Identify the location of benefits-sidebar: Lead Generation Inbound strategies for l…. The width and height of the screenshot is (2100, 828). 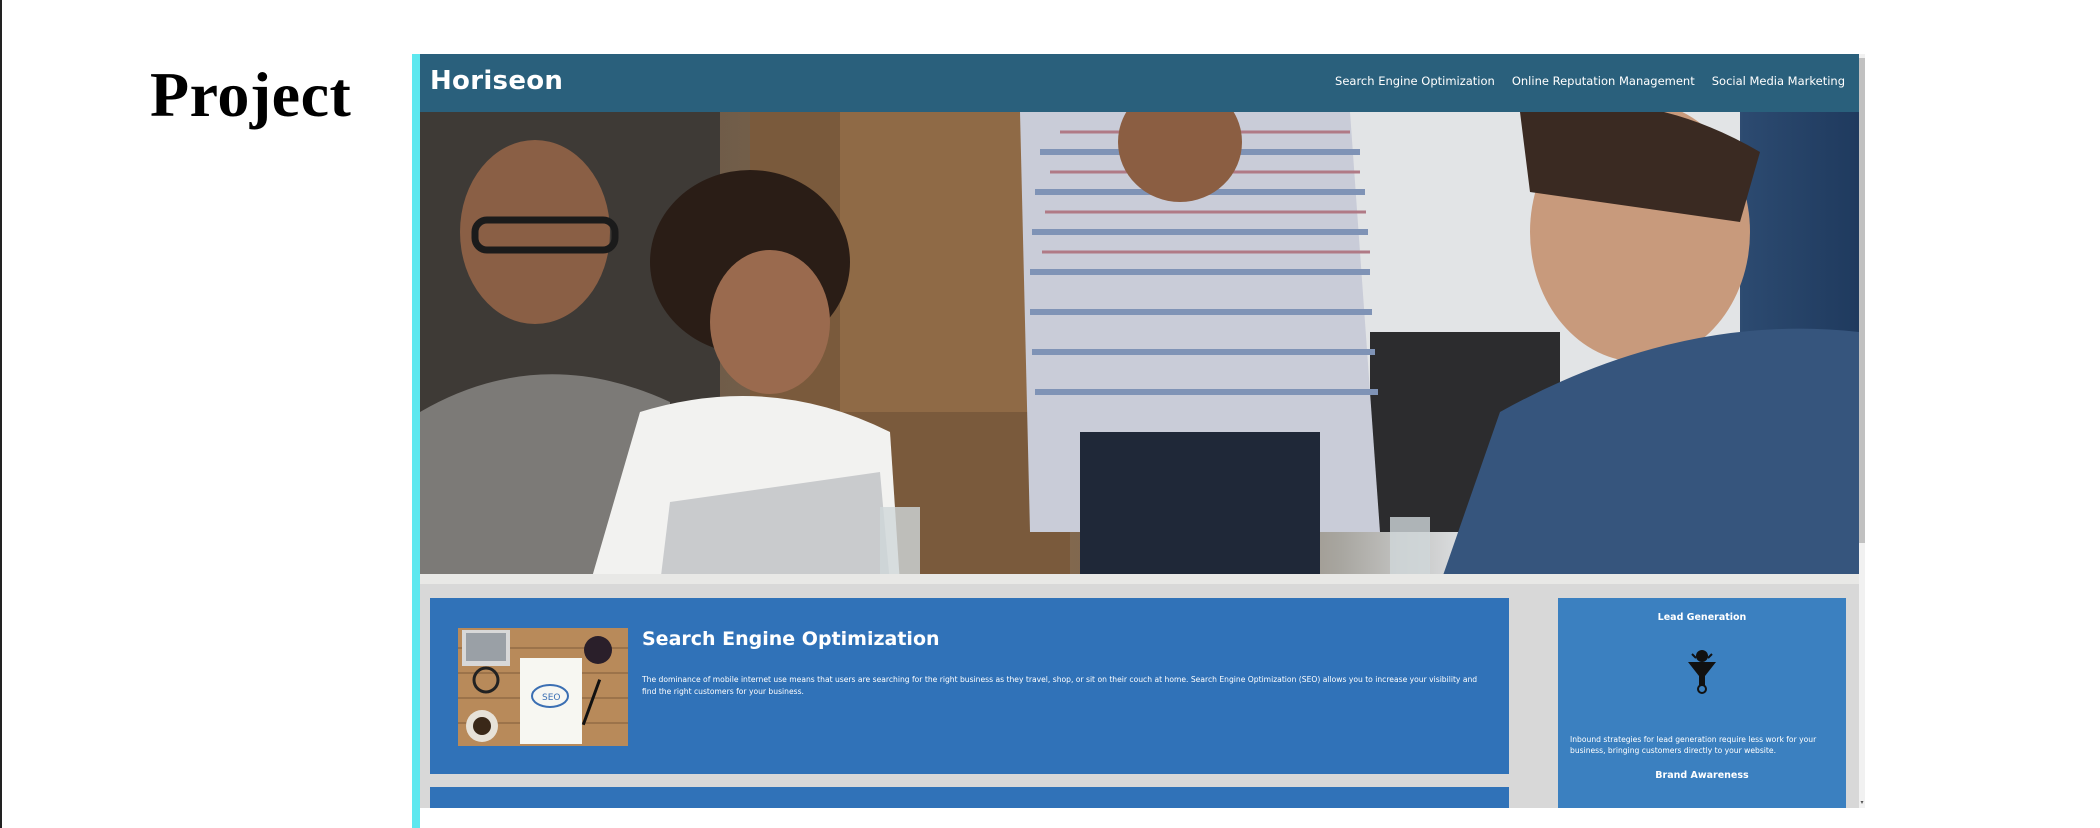
(1702, 703).